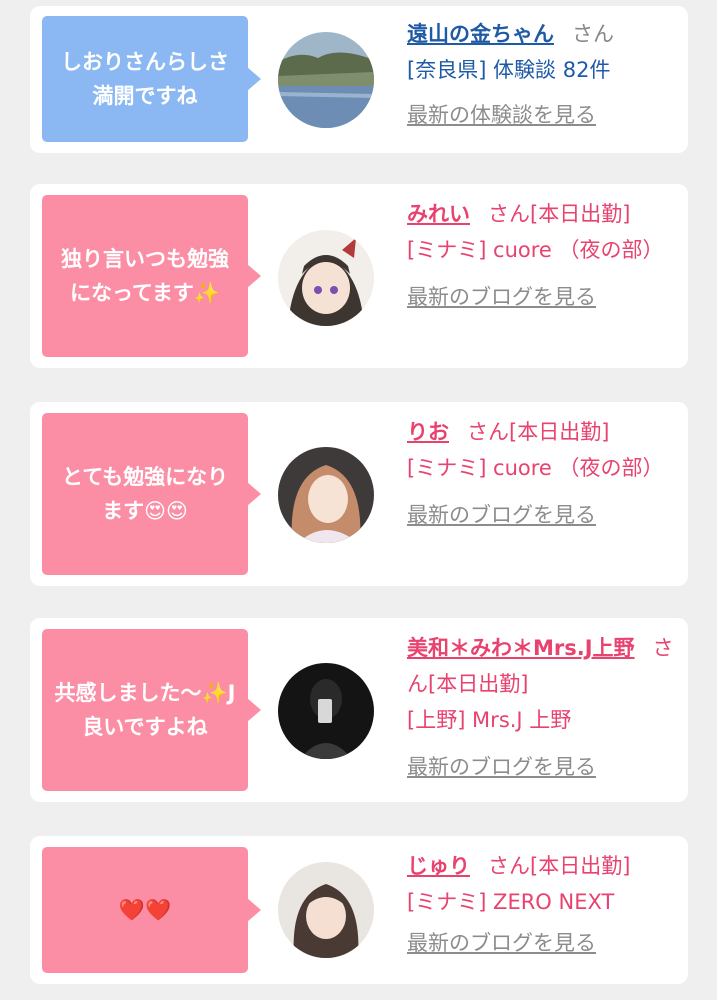  I want to click on user-info: じゅり さん[本日出勤] [ミナミ] ZERO NEXT 最新のブログを見る, so click(542, 903).